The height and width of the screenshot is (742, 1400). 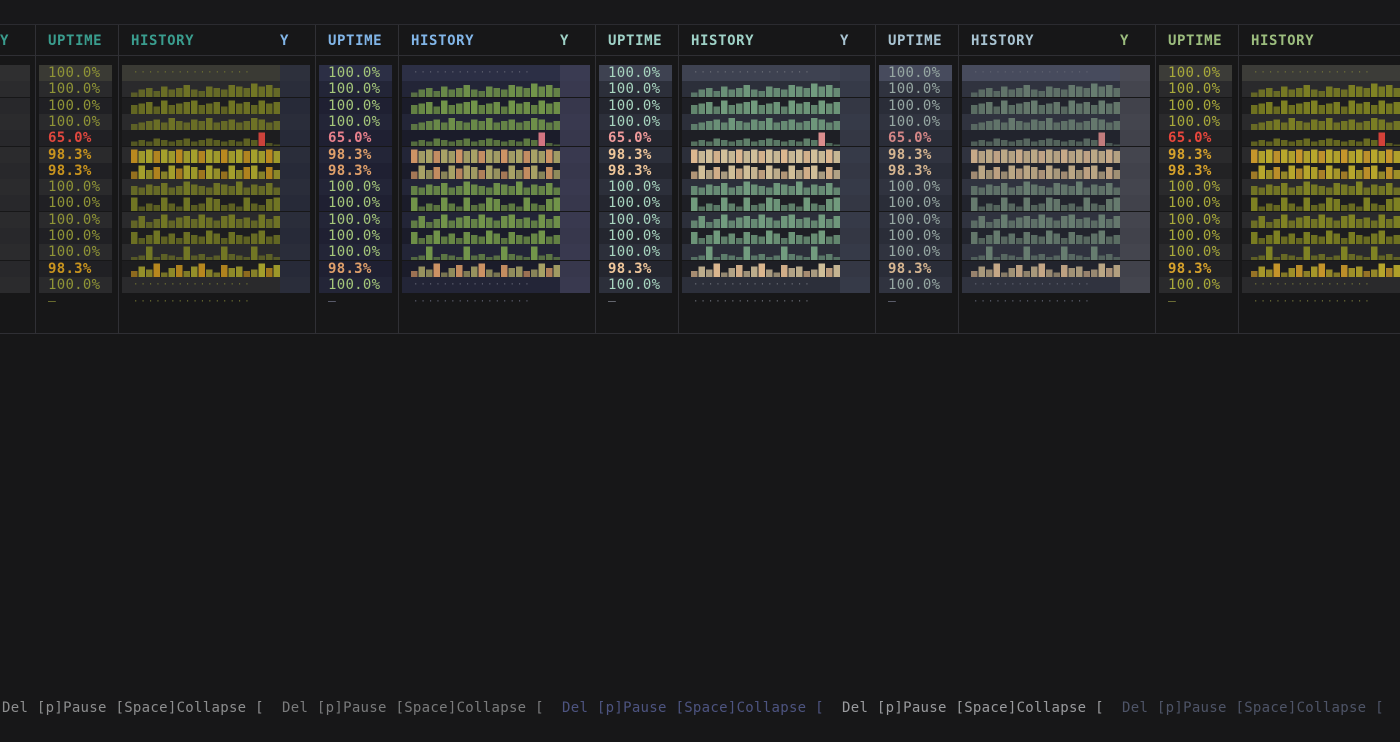 What do you see at coordinates (35, 179) in the screenshot?
I see `column-divider` at bounding box center [35, 179].